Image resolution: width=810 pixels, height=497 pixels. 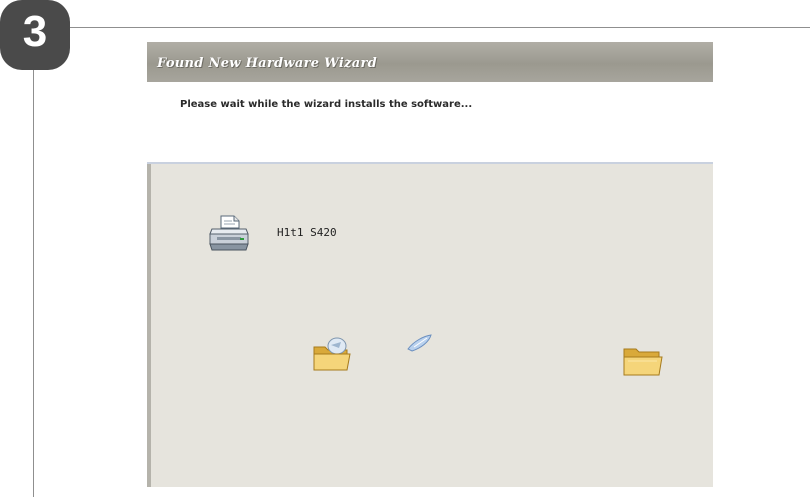 I want to click on wizard-title: Found New Hardware Wizard, so click(x=267, y=63).